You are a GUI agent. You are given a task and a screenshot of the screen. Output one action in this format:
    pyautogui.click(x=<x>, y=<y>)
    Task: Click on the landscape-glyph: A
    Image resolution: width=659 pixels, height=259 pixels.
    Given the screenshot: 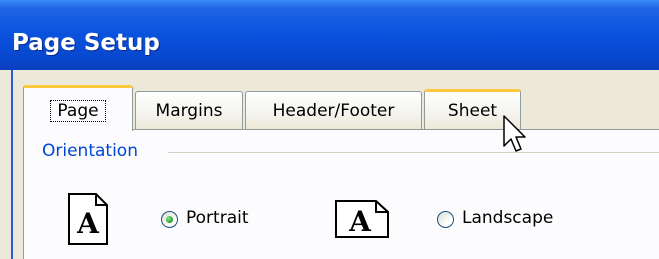 What is the action you would take?
    pyautogui.click(x=360, y=221)
    